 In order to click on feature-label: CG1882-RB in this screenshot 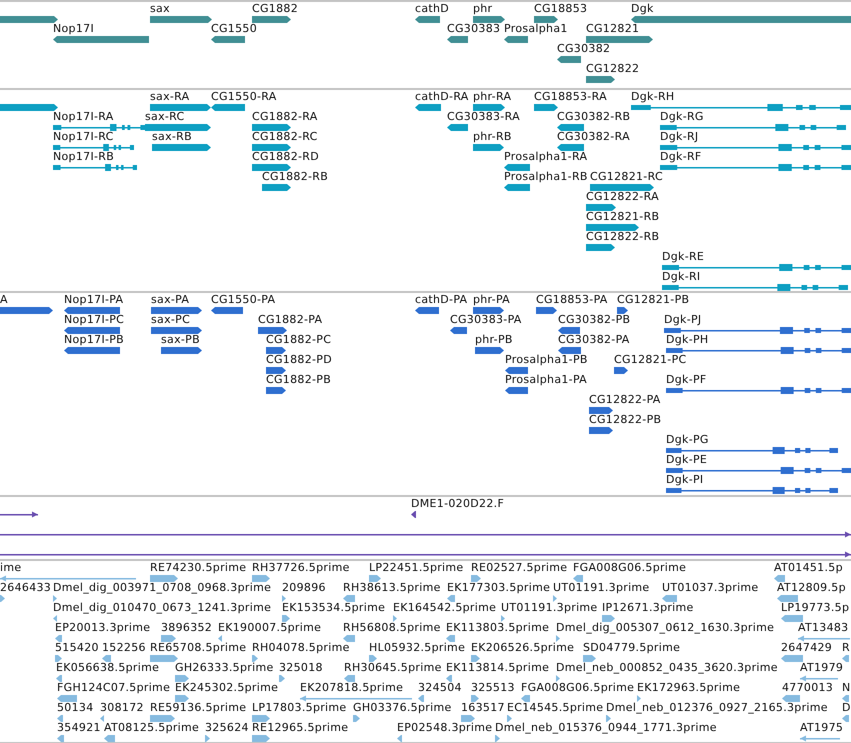, I will do `click(295, 177)`.